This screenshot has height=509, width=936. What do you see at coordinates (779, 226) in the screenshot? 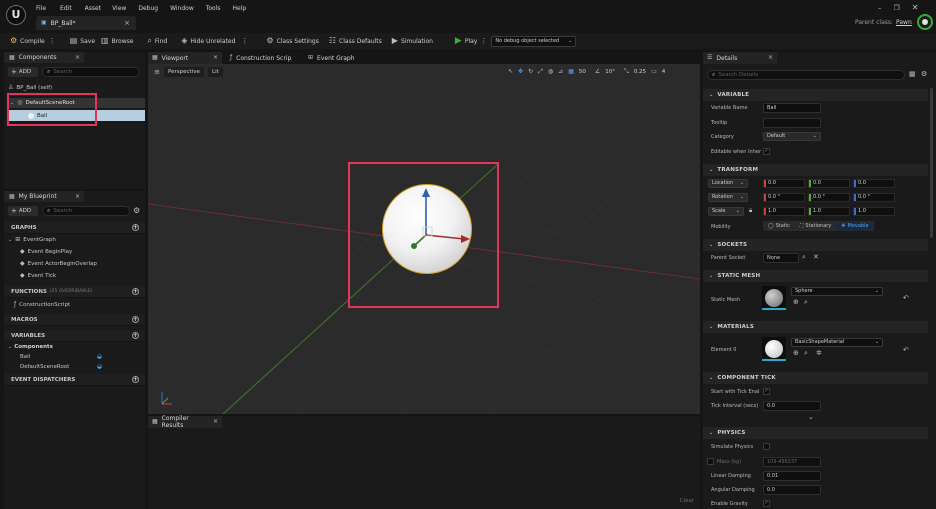
I see `mobility-static-button: ◯ Static` at bounding box center [779, 226].